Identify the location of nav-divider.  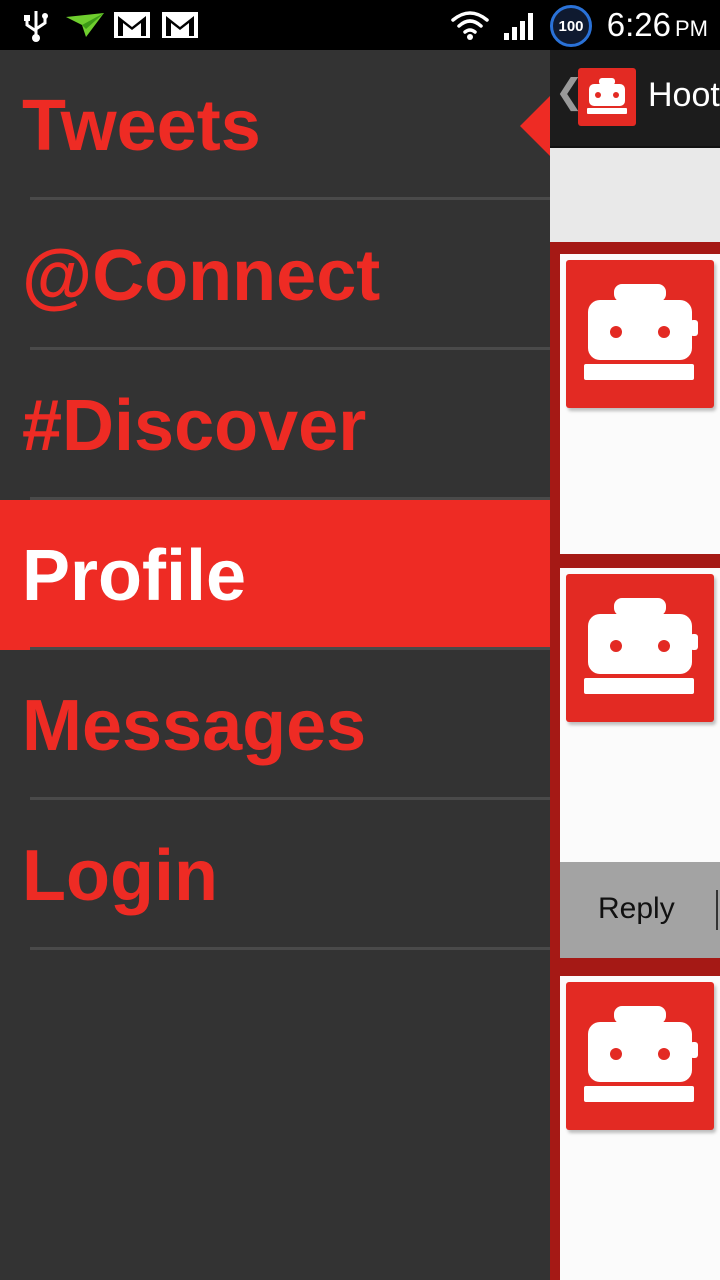
(290, 948).